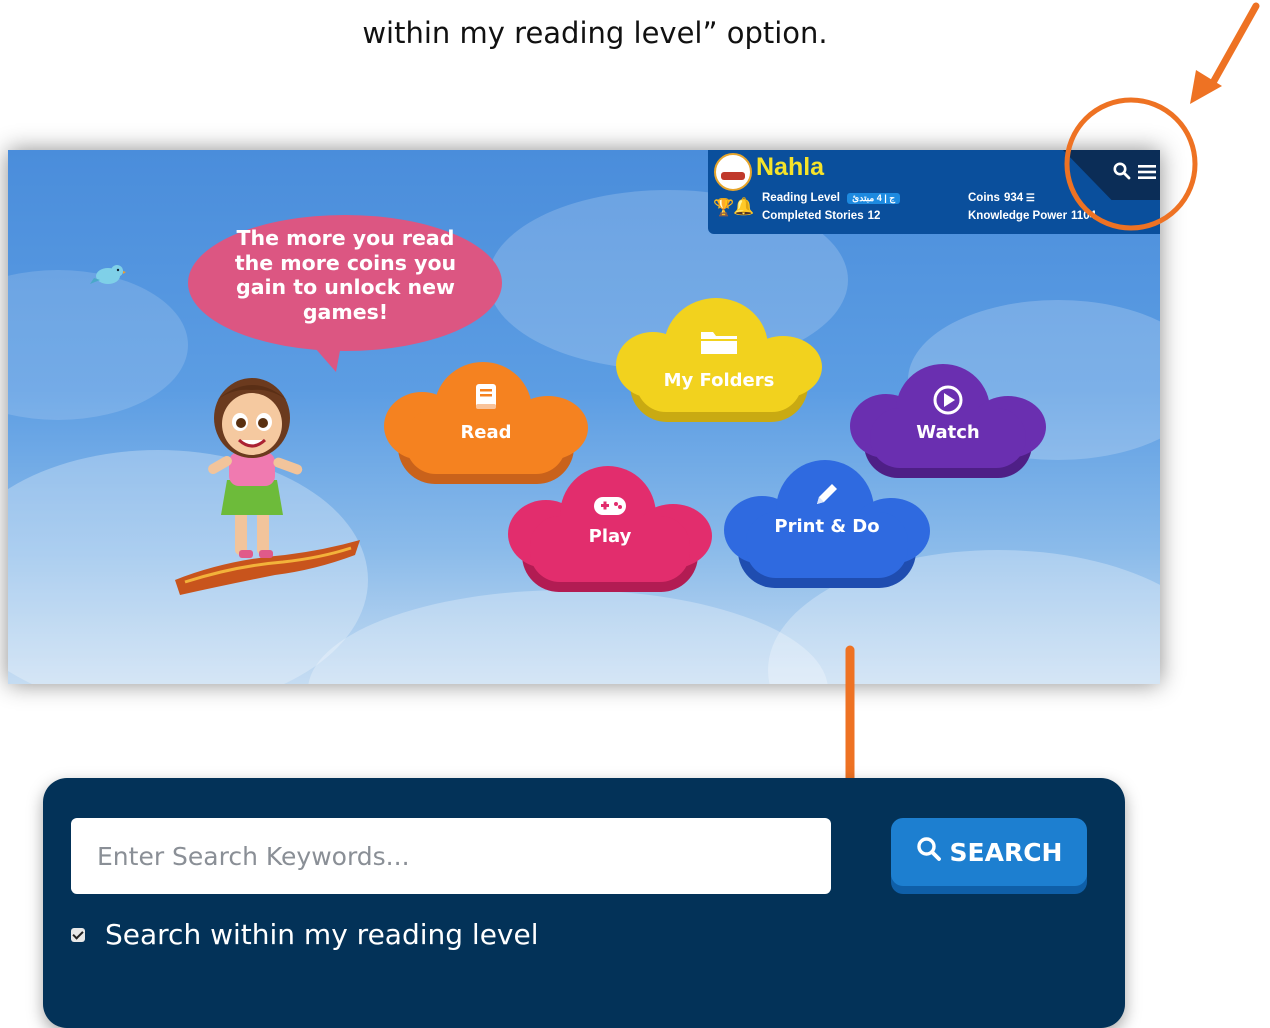 Image resolution: width=1270 pixels, height=1028 pixels. Describe the element at coordinates (322, 934) in the screenshot. I see `reading-level-checkbox-label: Search within my reading level` at that location.